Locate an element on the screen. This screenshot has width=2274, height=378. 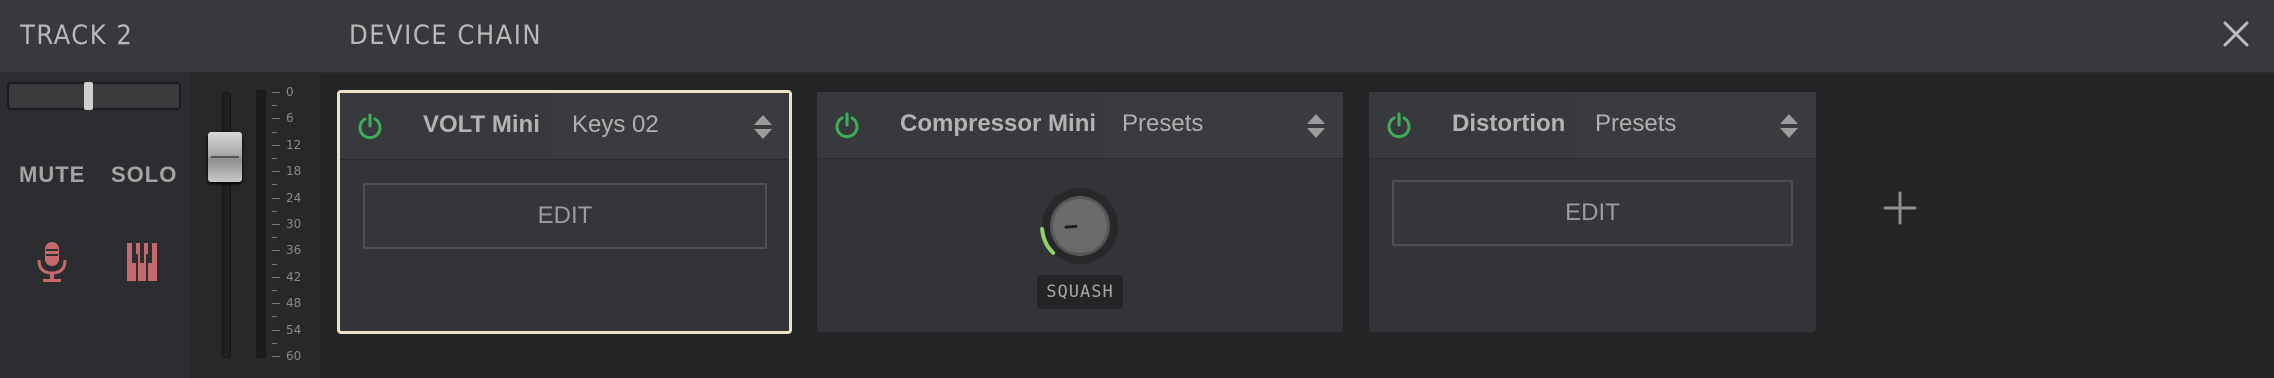
squash-knob is located at coordinates (1080, 229).